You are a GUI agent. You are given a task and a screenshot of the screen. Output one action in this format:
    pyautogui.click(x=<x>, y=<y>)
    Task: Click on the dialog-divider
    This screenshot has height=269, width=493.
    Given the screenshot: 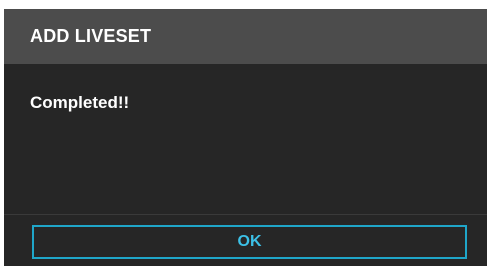 What is the action you would take?
    pyautogui.click(x=245, y=214)
    